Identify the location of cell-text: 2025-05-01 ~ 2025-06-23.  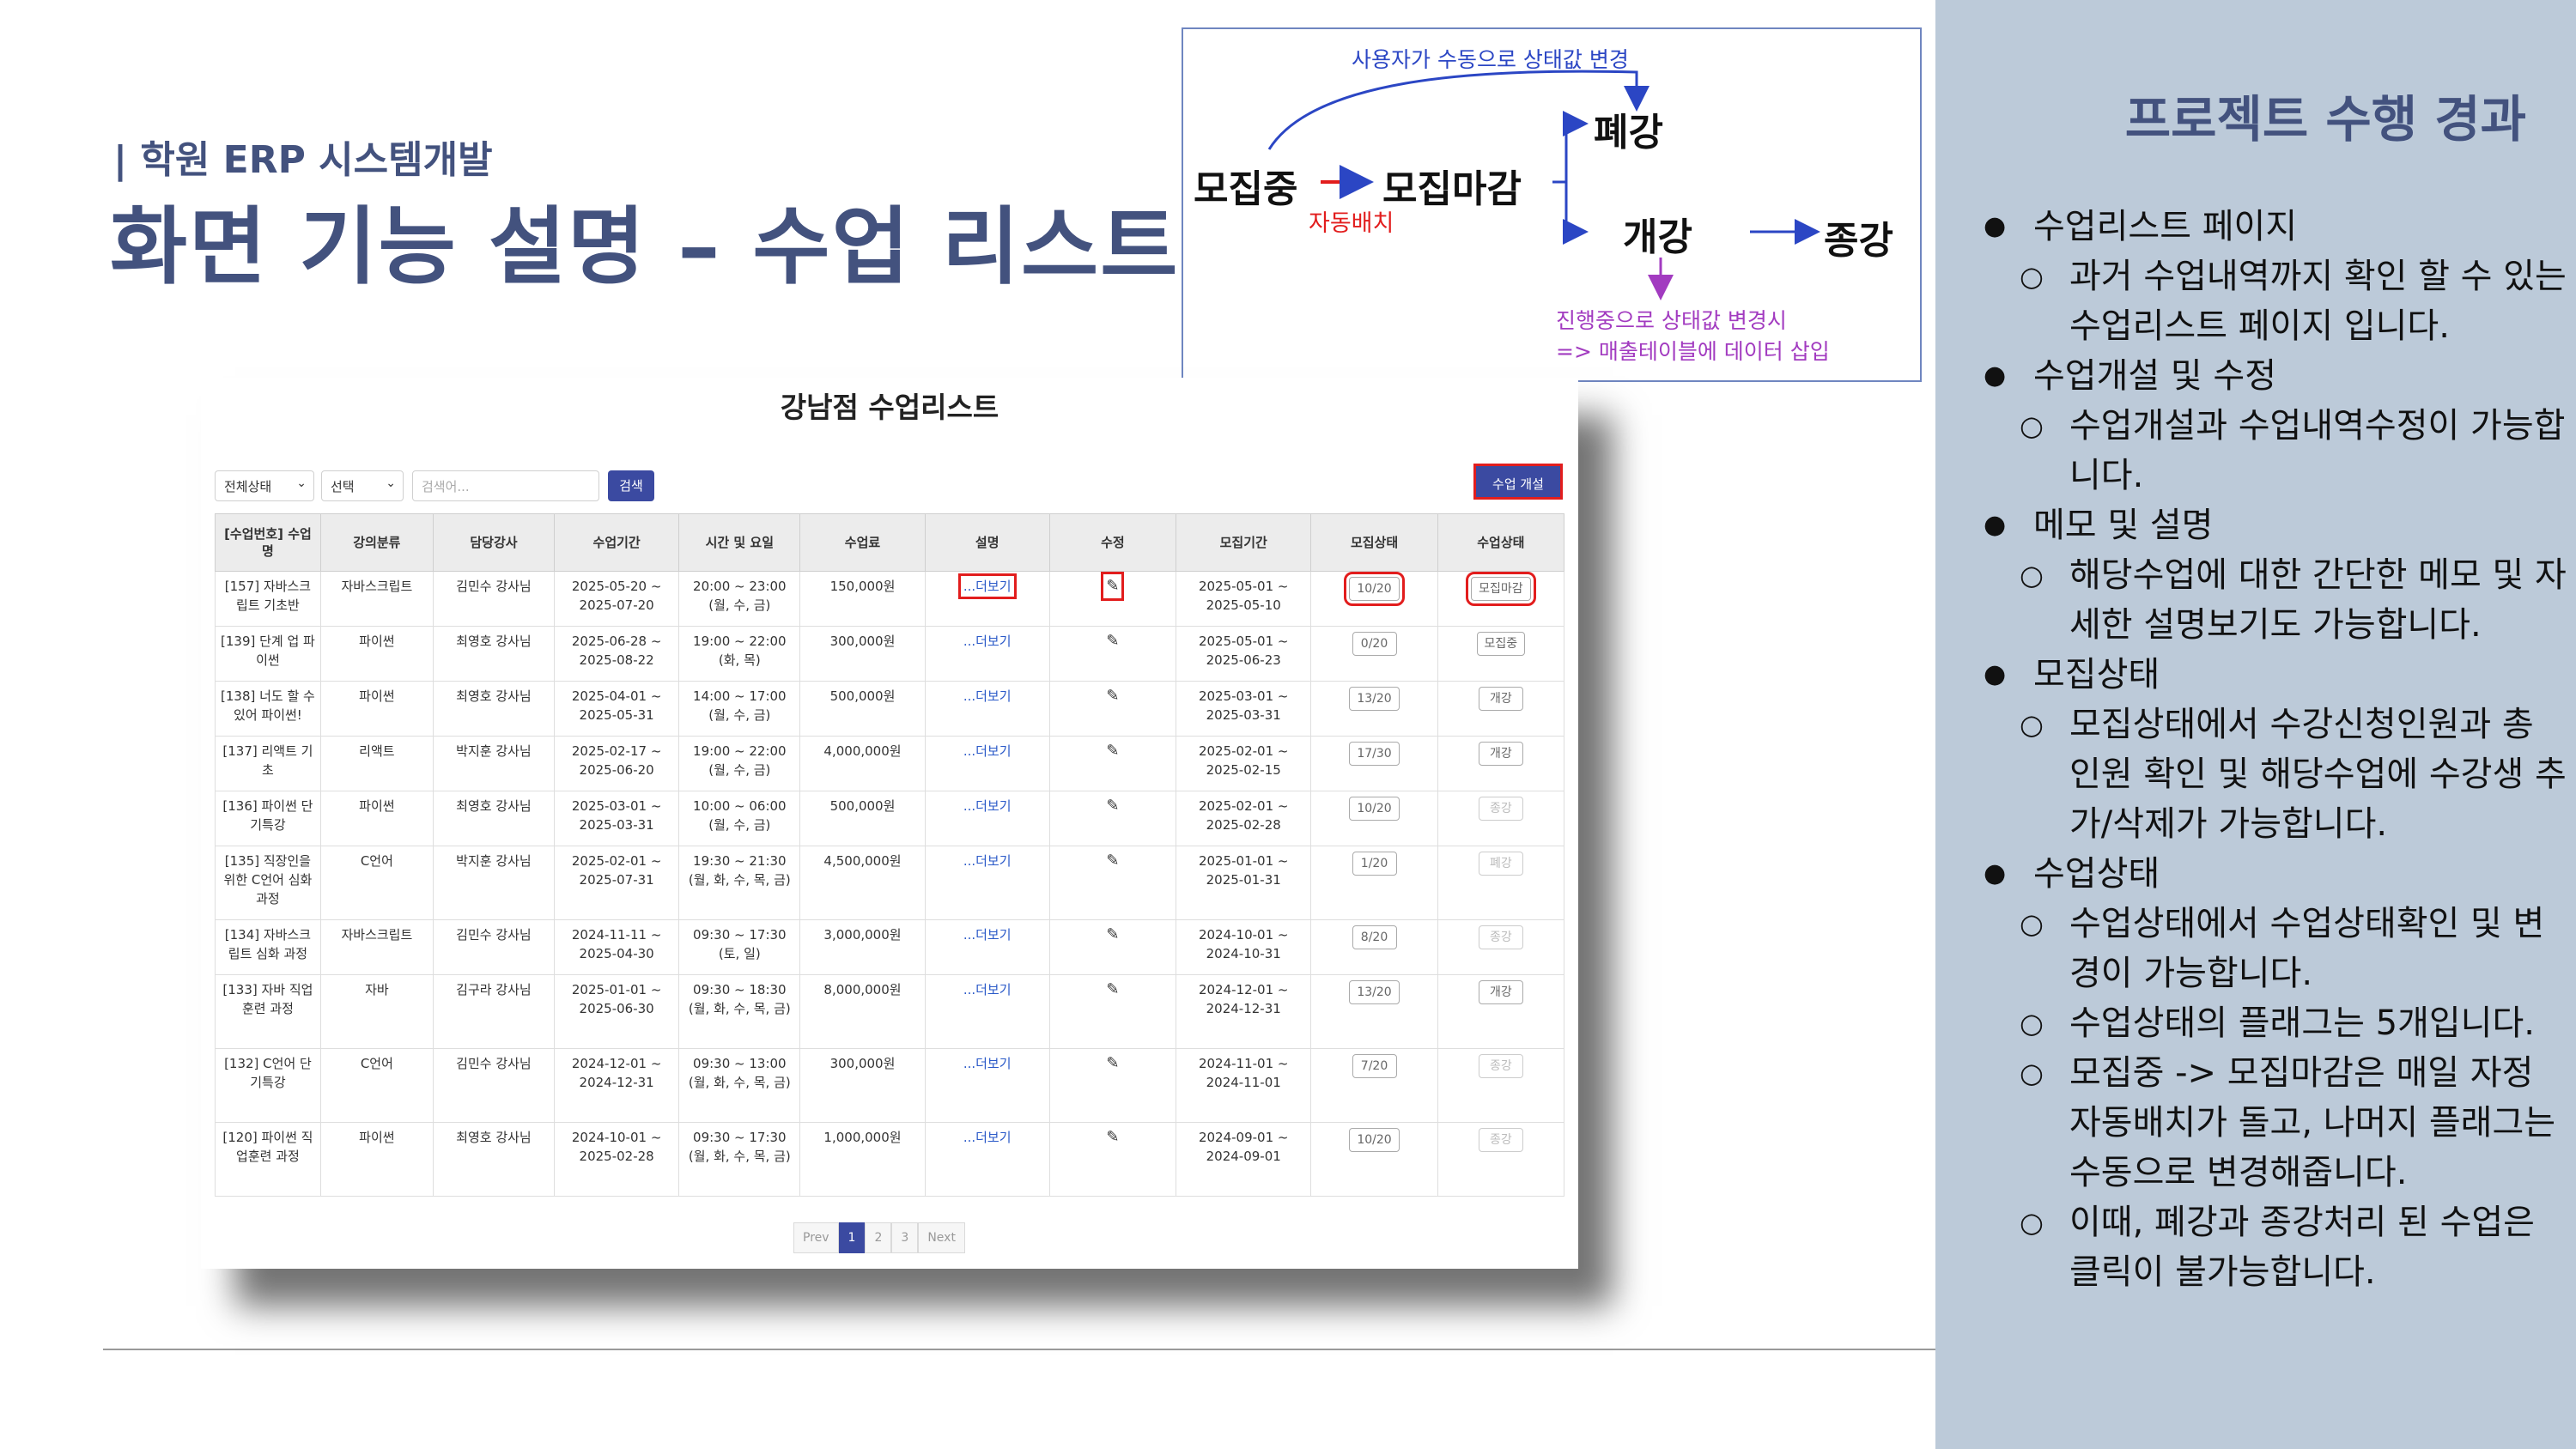
(1243, 651).